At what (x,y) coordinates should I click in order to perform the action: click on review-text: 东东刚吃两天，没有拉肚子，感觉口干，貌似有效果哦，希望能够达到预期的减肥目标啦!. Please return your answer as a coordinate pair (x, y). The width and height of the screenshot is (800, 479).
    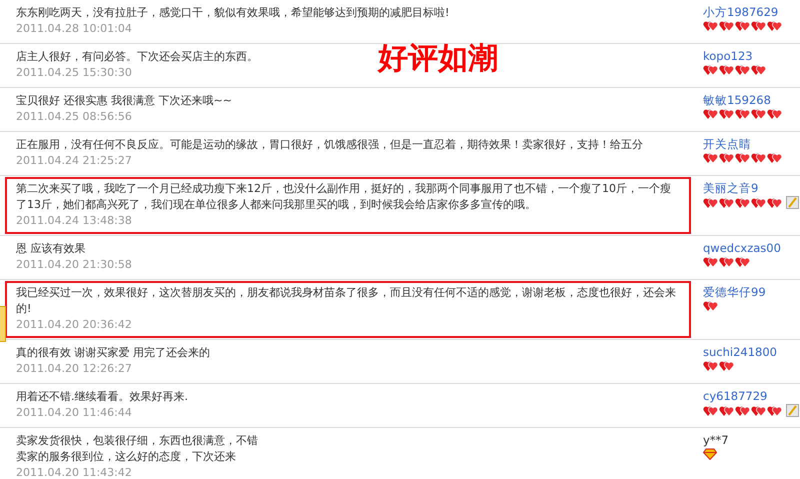
    Looking at the image, I should click on (233, 13).